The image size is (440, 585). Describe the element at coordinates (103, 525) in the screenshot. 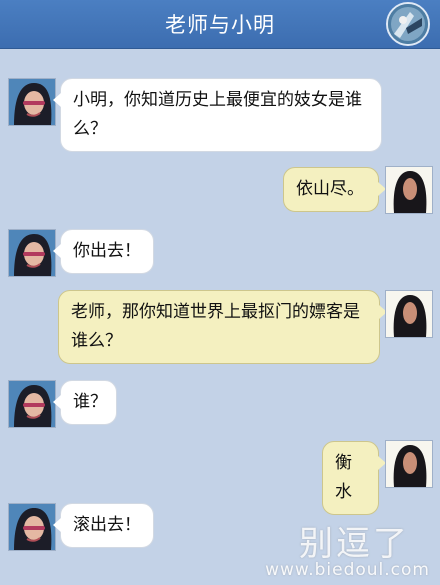

I see `message-bubble: 滚出去！` at that location.